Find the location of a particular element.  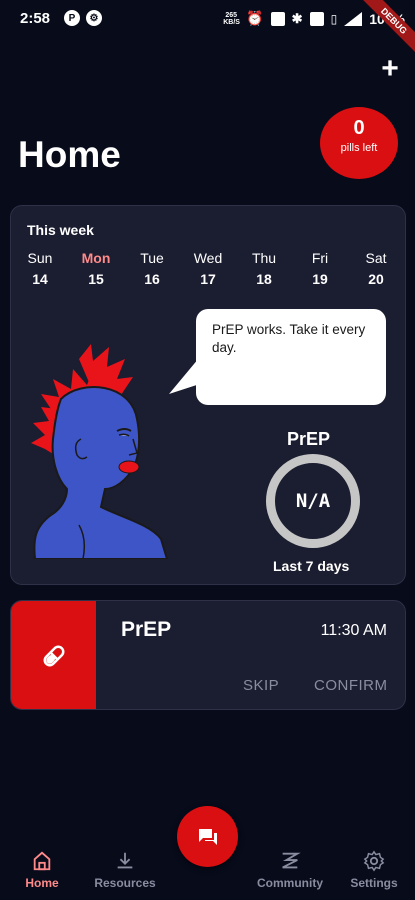

settings-circle-icon: ⚙ is located at coordinates (94, 18).